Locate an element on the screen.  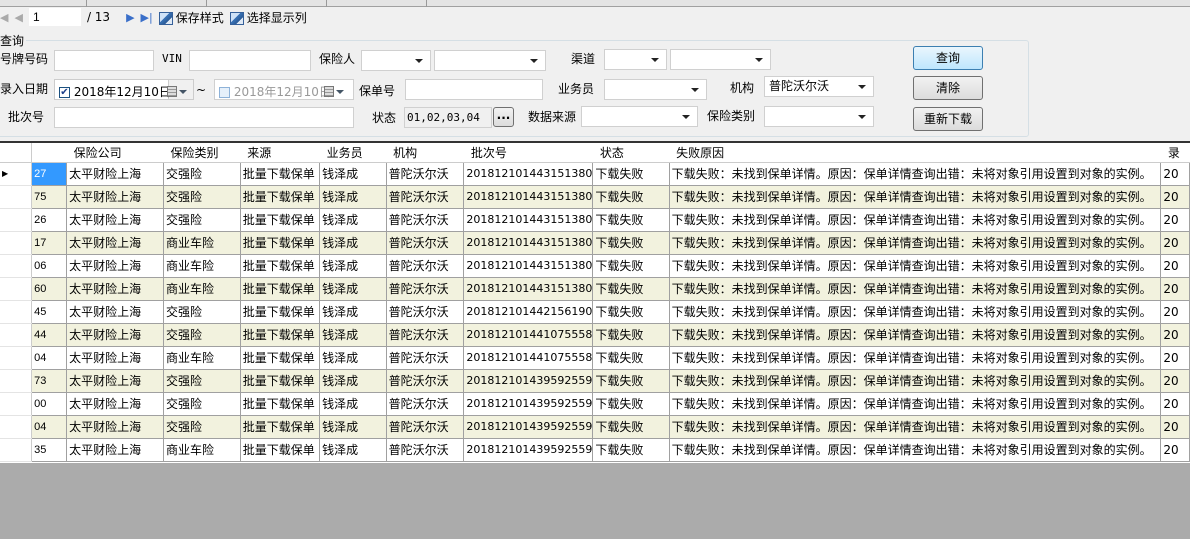
column-header: 失败原因 is located at coordinates (915, 153).